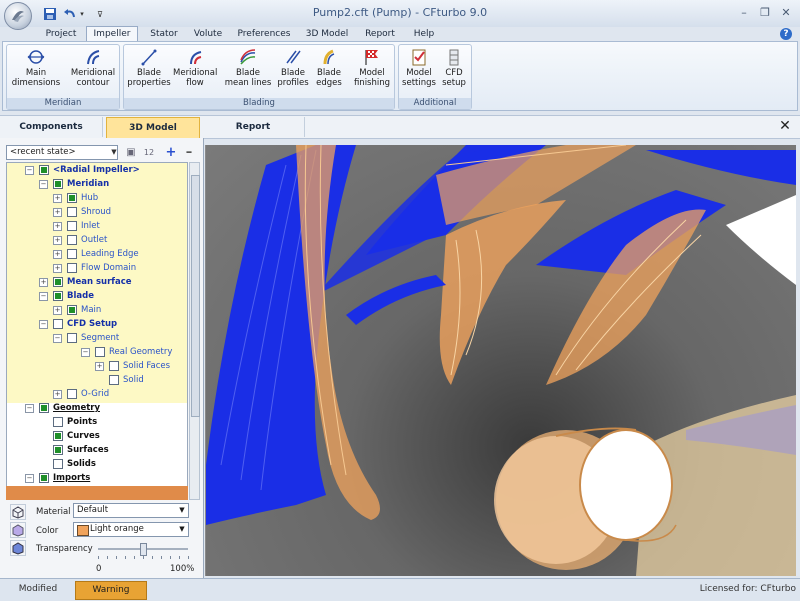 Image resolution: width=800 pixels, height=601 pixels. I want to click on add-state-icon: +, so click(171, 153).